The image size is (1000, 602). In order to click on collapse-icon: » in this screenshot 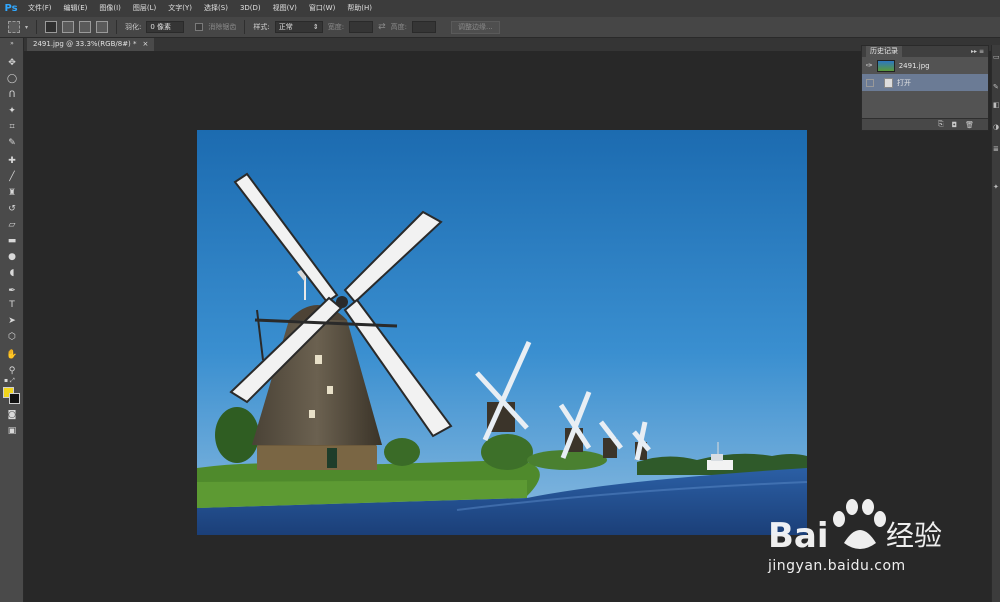, I will do `click(12, 43)`.